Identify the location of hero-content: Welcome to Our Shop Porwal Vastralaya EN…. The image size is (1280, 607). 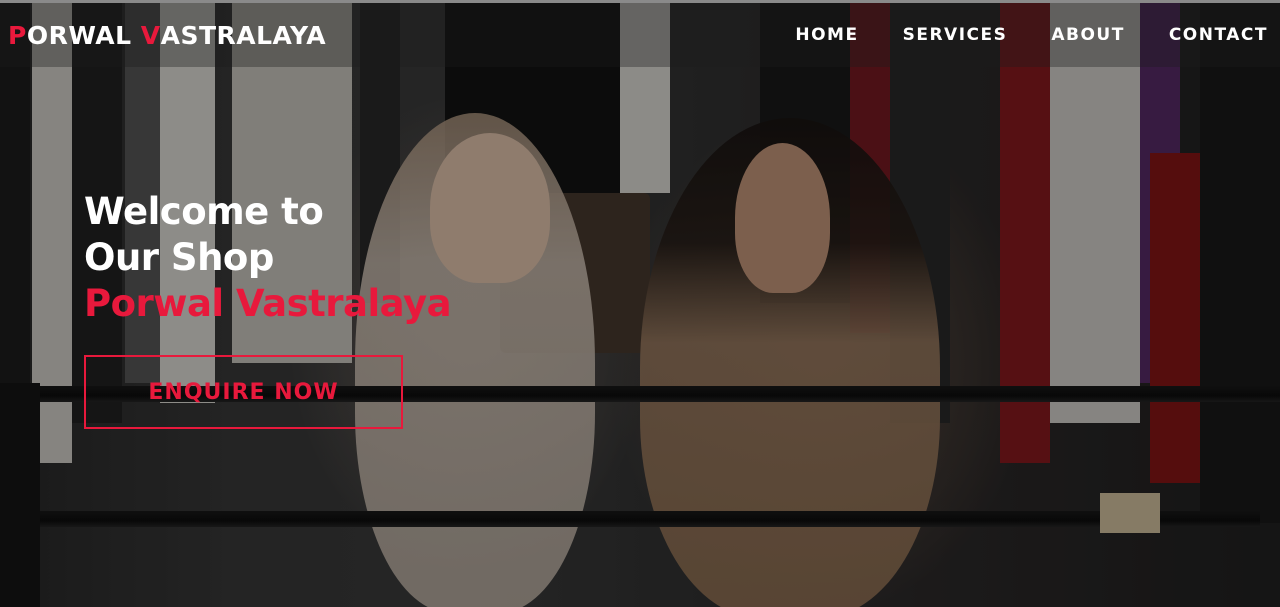
(268, 309).